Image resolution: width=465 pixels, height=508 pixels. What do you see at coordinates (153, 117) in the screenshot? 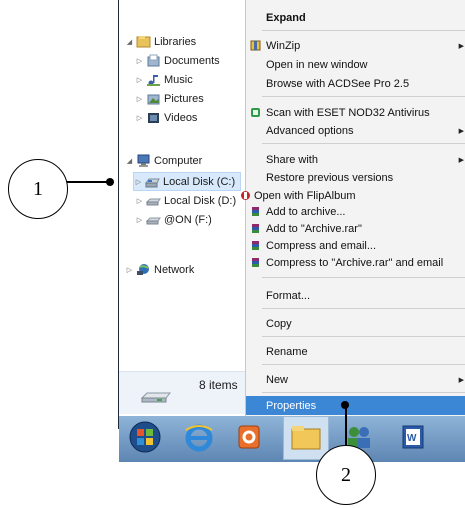
I see `videos-icon` at bounding box center [153, 117].